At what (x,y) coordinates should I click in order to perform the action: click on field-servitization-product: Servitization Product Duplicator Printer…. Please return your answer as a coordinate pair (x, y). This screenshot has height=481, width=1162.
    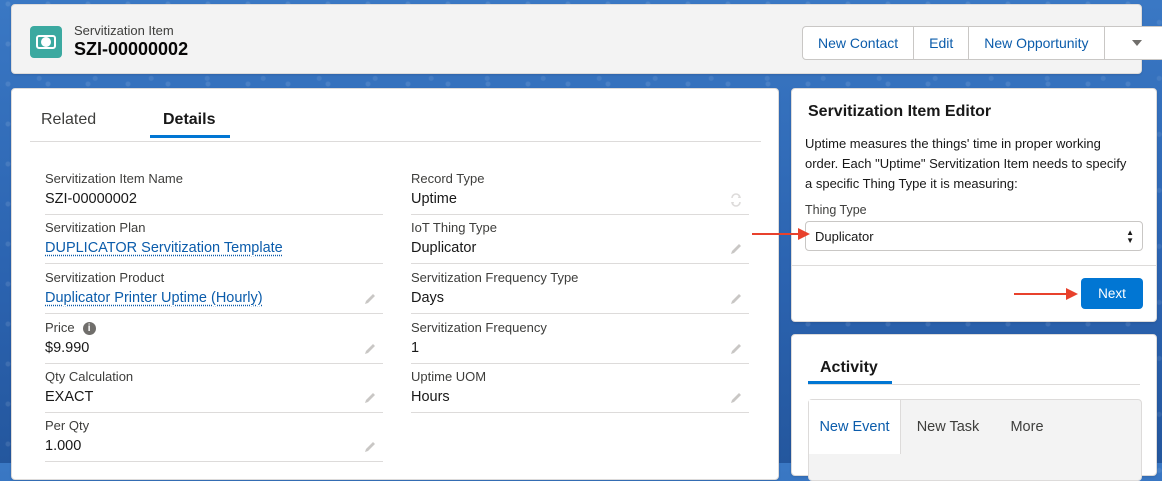
    Looking at the image, I should click on (214, 289).